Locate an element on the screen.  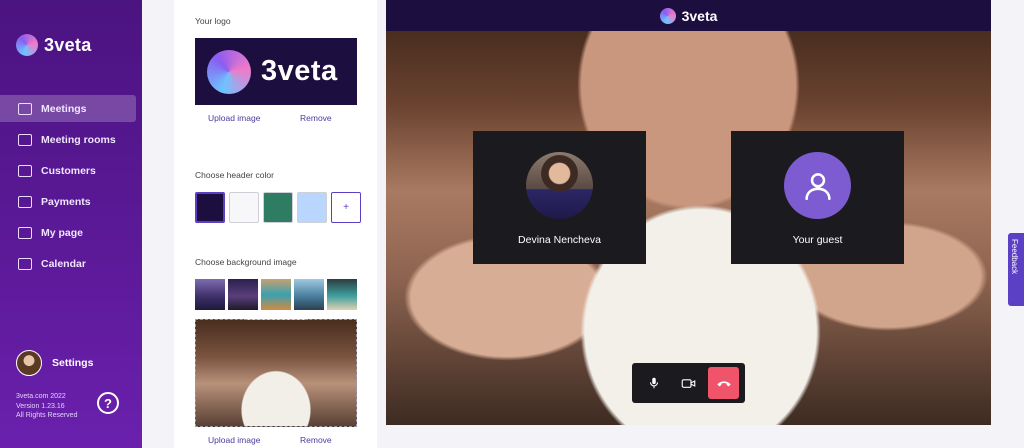
logo-section-label: Your logo is located at coordinates (213, 21).